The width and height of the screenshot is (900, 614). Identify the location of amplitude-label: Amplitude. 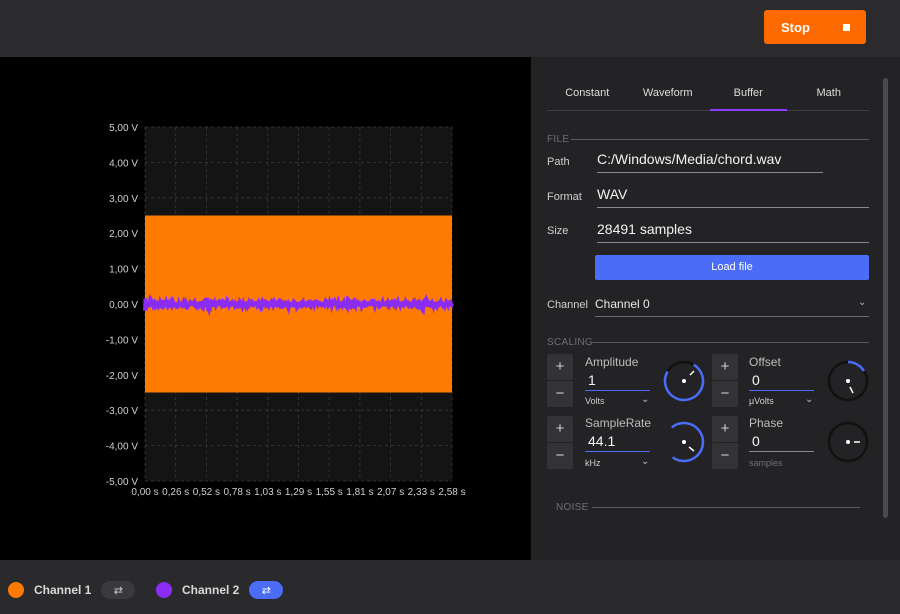
(612, 362).